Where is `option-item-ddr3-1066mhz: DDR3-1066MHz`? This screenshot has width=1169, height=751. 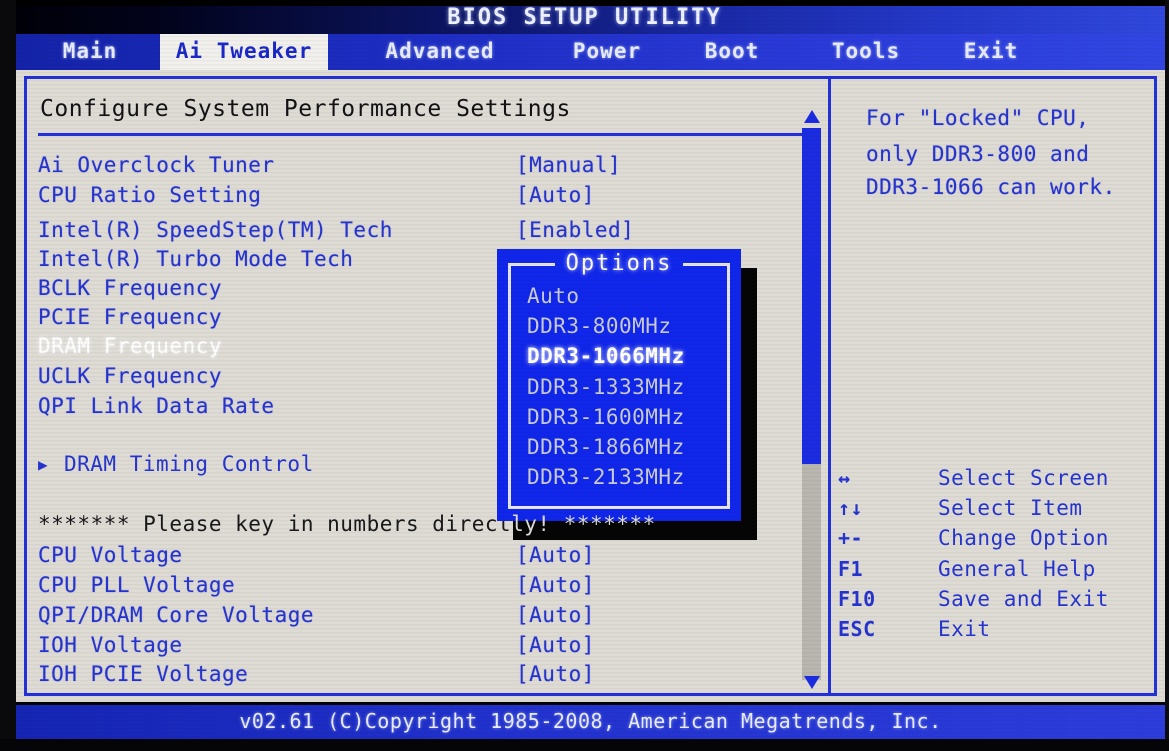
option-item-ddr3-1066mhz: DDR3-1066MHz is located at coordinates (606, 356).